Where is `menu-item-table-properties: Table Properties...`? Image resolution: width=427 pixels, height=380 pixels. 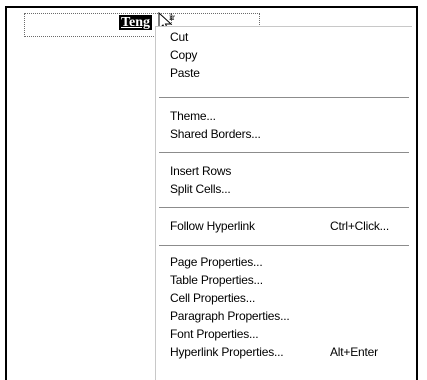 menu-item-table-properties: Table Properties... is located at coordinates (216, 280).